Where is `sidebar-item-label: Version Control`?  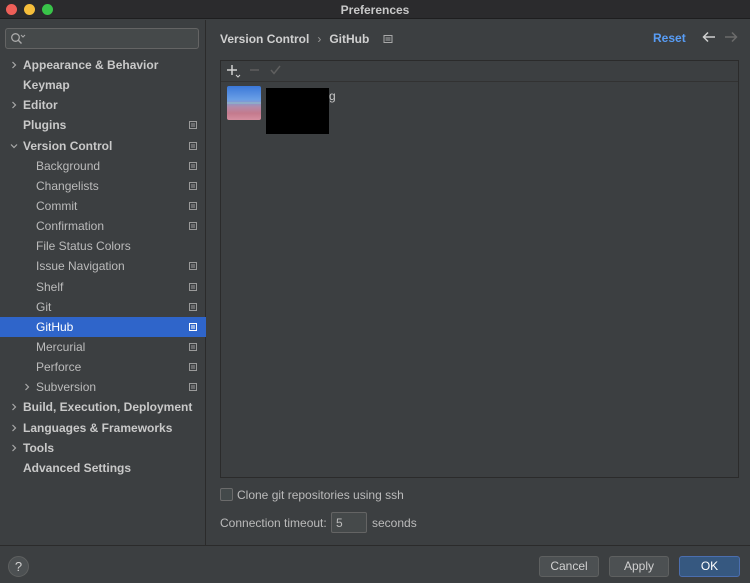 sidebar-item-label: Version Control is located at coordinates (68, 145).